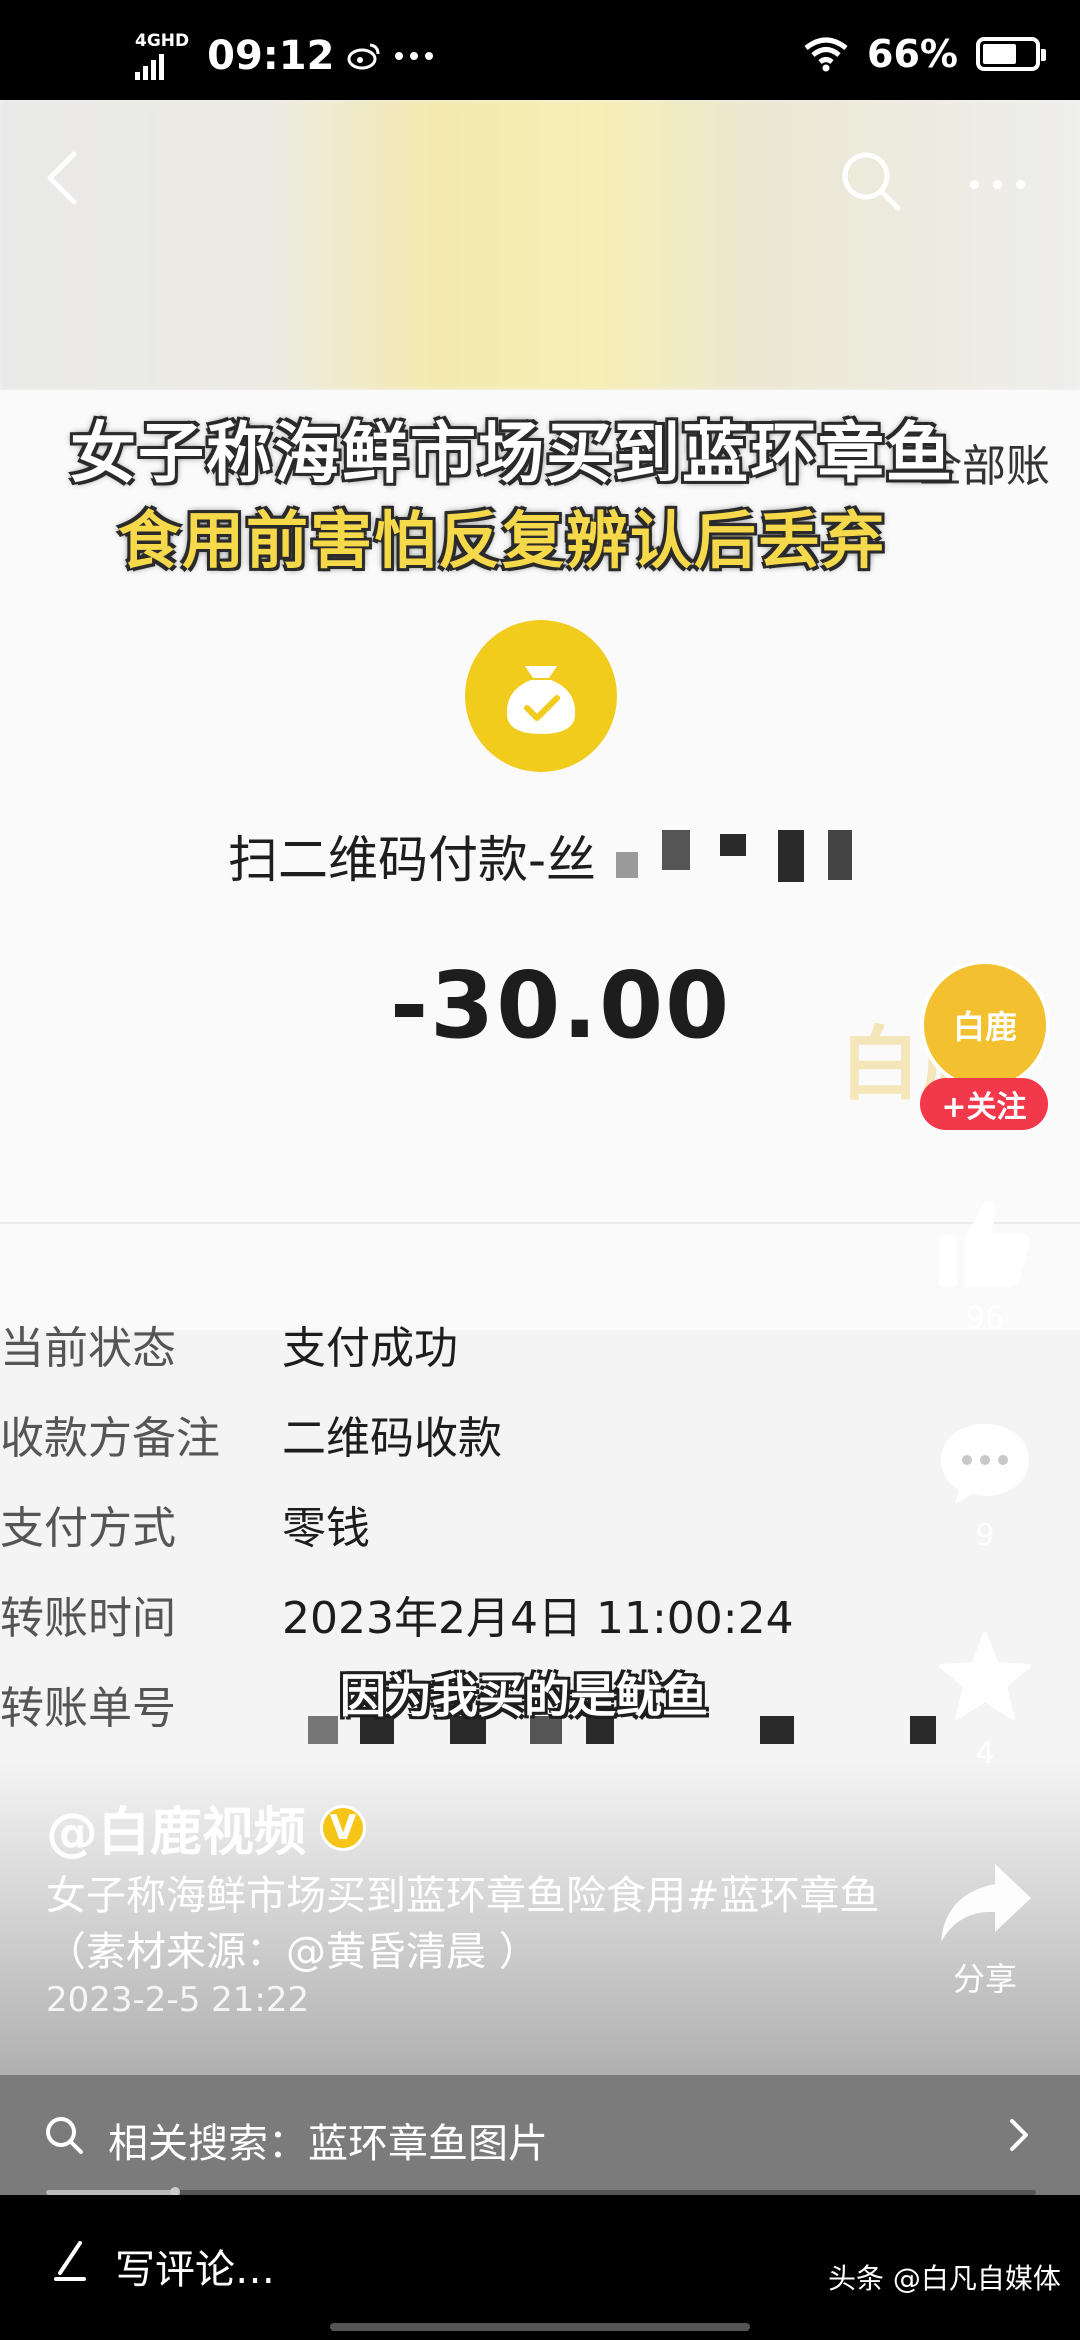 This screenshot has height=2340, width=1080. Describe the element at coordinates (392, 1438) in the screenshot. I see `detail-value: 二维码收款` at that location.